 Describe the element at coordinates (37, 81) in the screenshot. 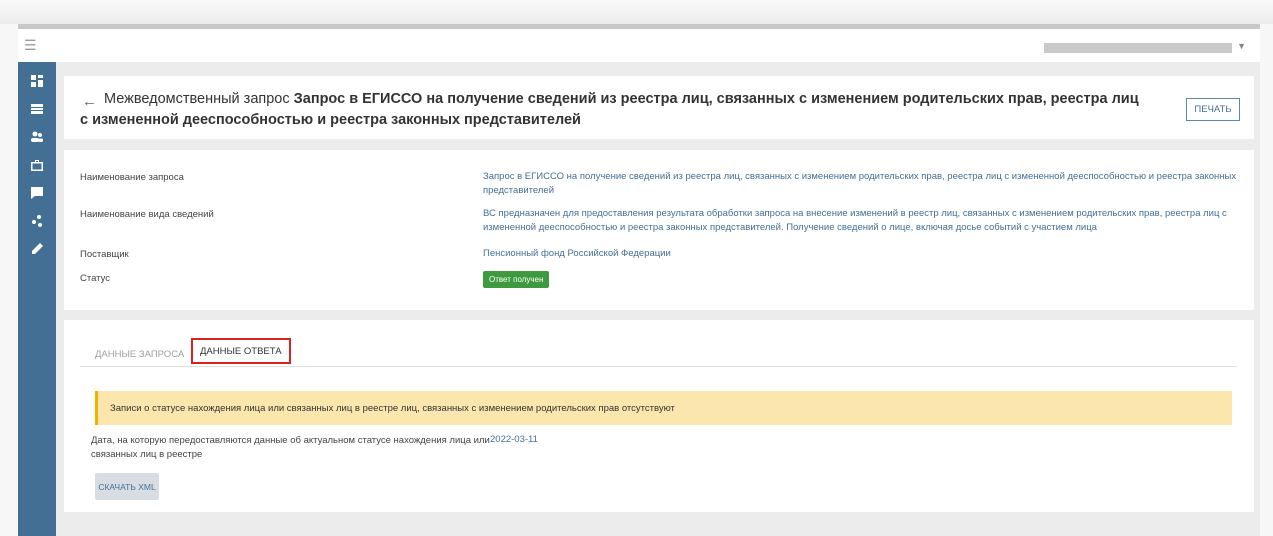

I see `dashboard-icon` at that location.